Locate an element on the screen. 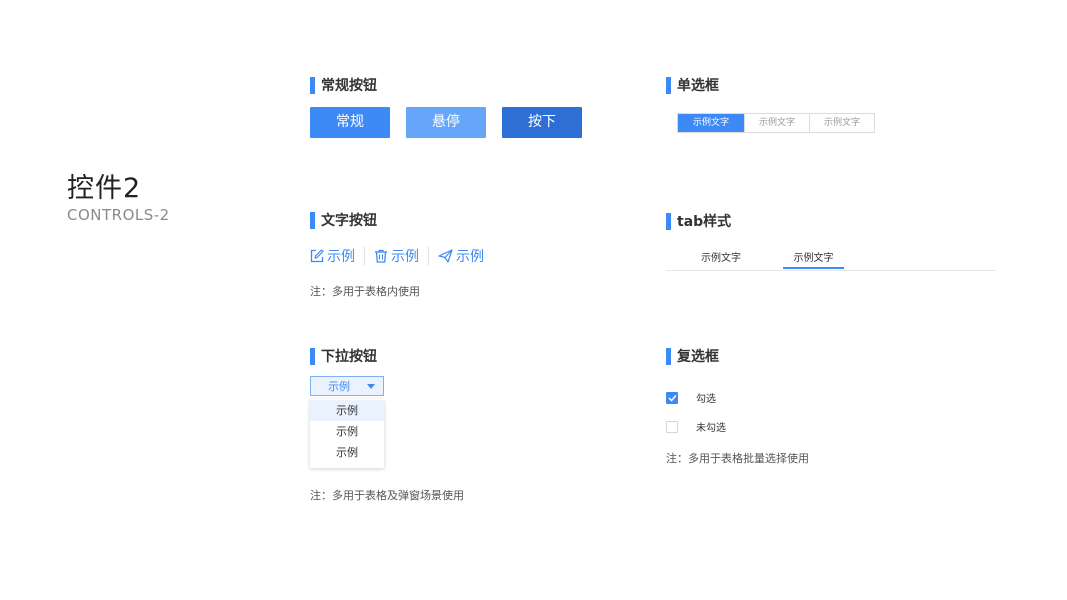 The image size is (1067, 600). tab-active-indicator is located at coordinates (813, 268).